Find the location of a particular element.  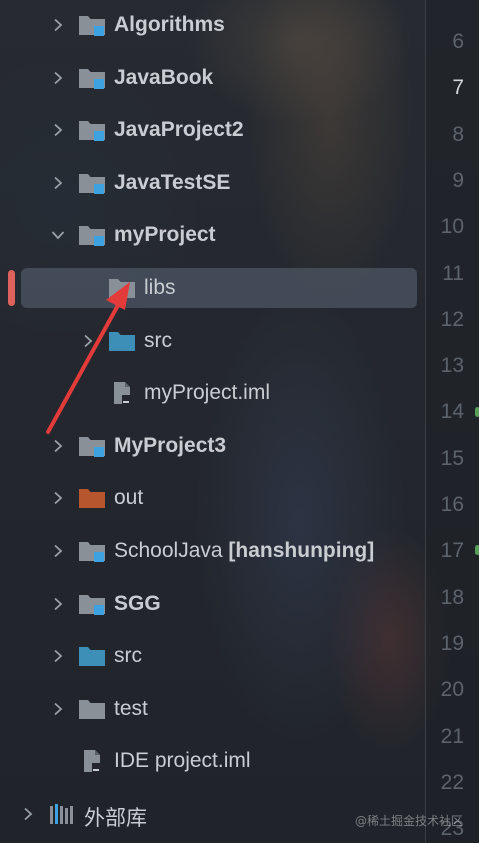

line-number: 15 is located at coordinates (452, 458).